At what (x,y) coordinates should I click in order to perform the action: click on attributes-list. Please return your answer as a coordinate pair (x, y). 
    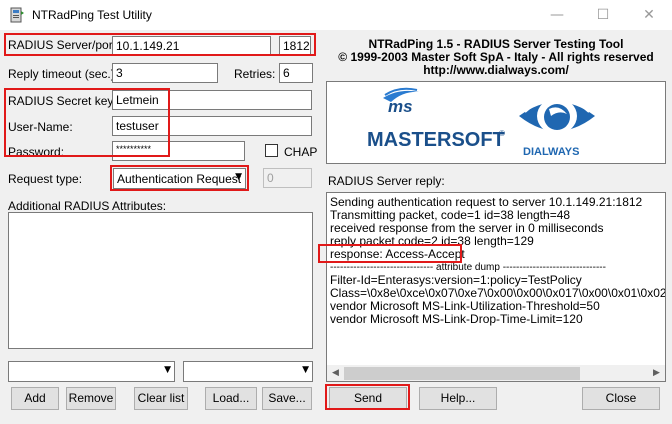
    Looking at the image, I should click on (160, 280).